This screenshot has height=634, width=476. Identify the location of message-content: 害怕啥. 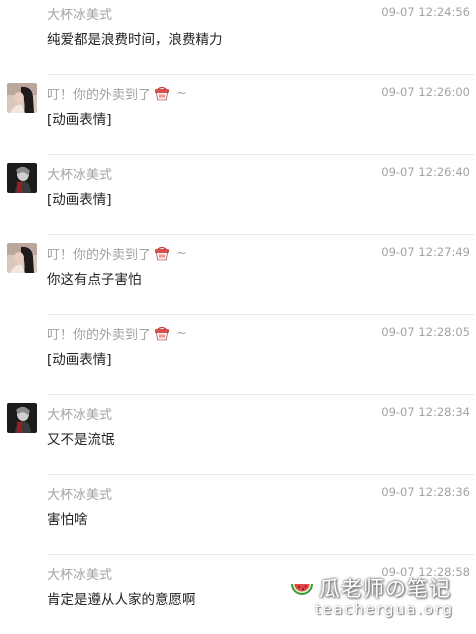
(67, 520).